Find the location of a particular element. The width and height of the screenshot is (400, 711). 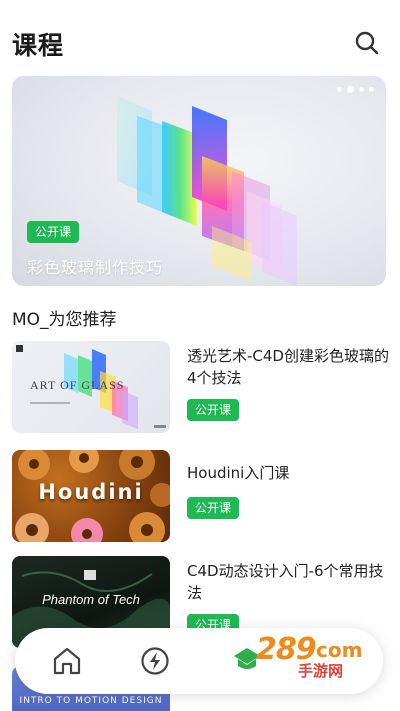

course-thumbnail: ART OF GLASS is located at coordinates (91, 387).